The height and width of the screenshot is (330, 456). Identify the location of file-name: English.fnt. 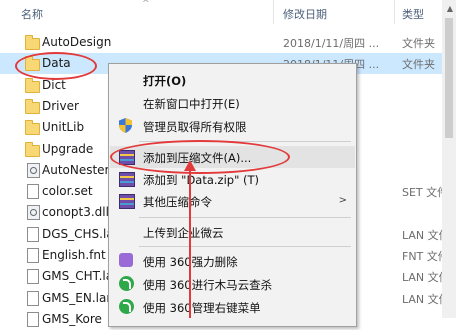
(74, 255).